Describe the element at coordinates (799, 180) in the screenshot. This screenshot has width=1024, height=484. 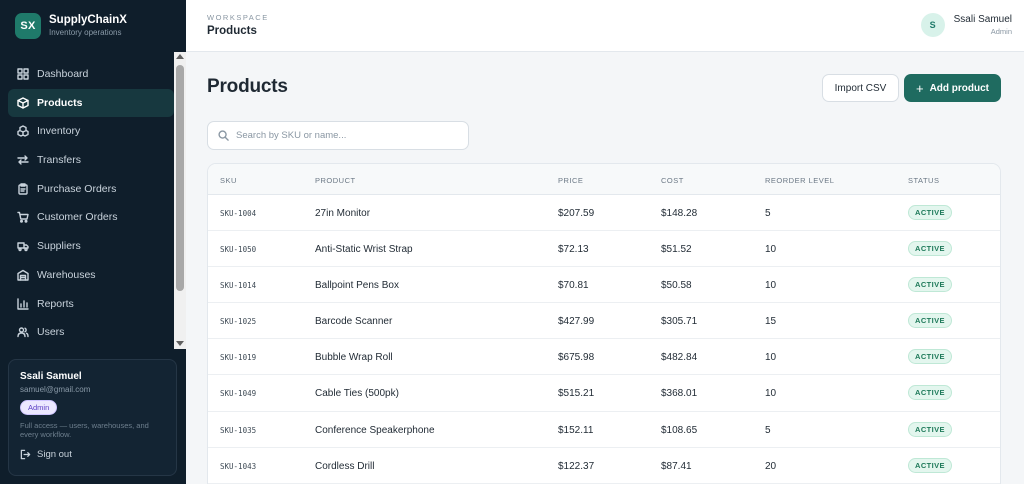
I see `column-header-reorder-level: REORDER LEVEL` at that location.